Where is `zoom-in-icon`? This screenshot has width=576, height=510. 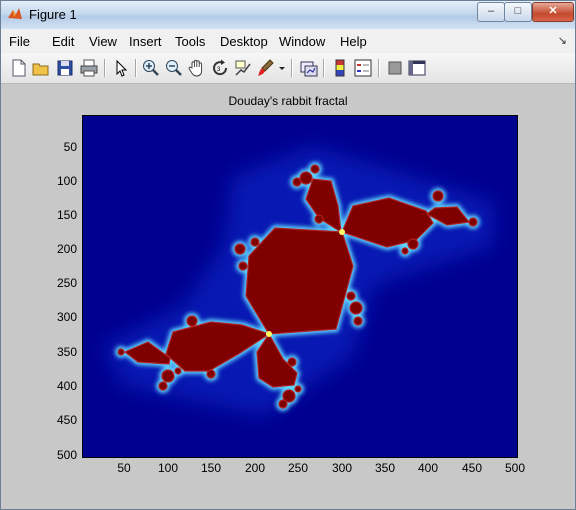 zoom-in-icon is located at coordinates (151, 68).